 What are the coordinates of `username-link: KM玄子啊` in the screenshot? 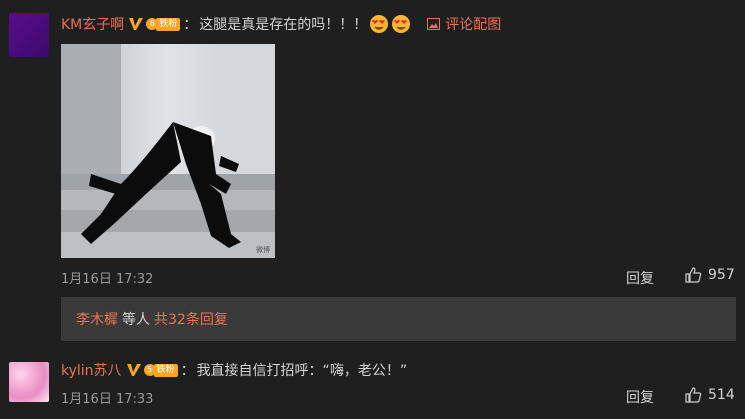 It's located at (92, 24).